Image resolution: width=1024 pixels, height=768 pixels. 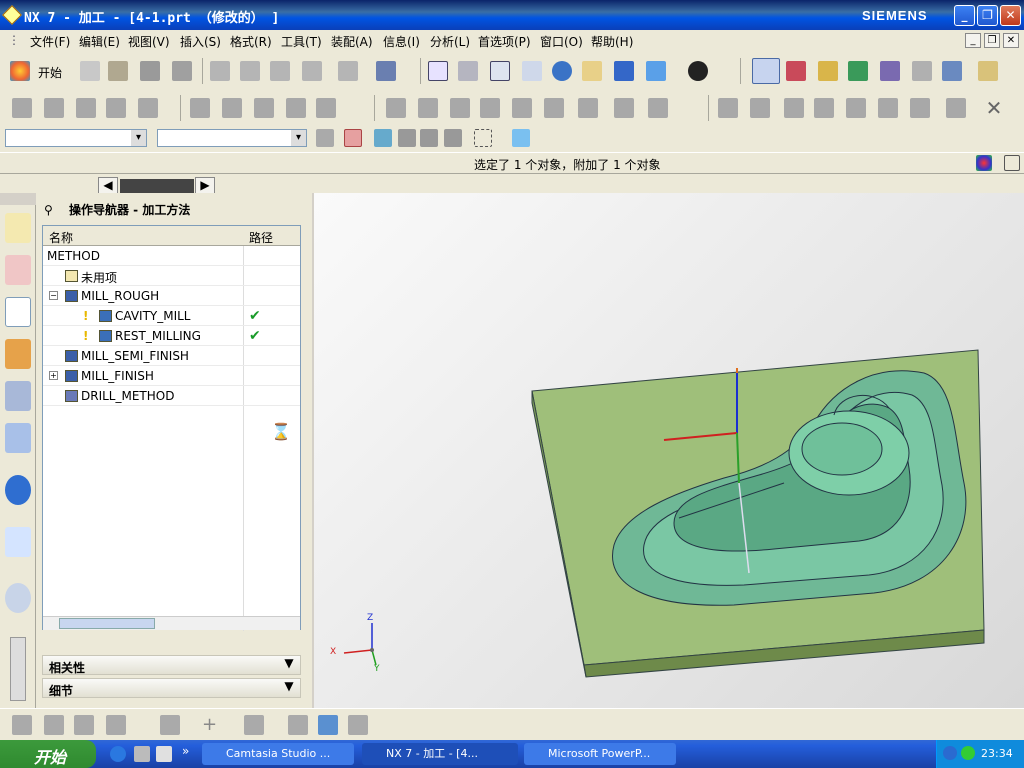 What do you see at coordinates (171, 665) in the screenshot?
I see `dependencies-section: 相关性 ▼` at bounding box center [171, 665].